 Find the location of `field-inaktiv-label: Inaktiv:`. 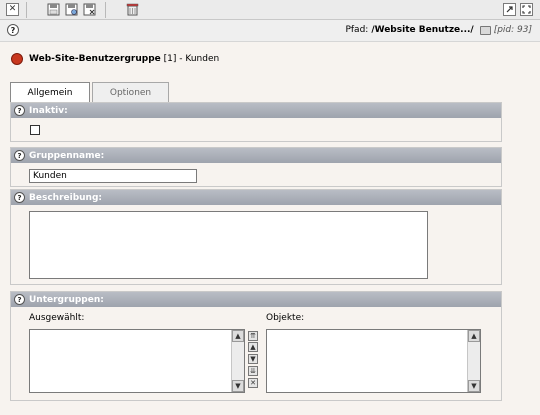

field-inaktiv-label: Inaktiv: is located at coordinates (48, 110).